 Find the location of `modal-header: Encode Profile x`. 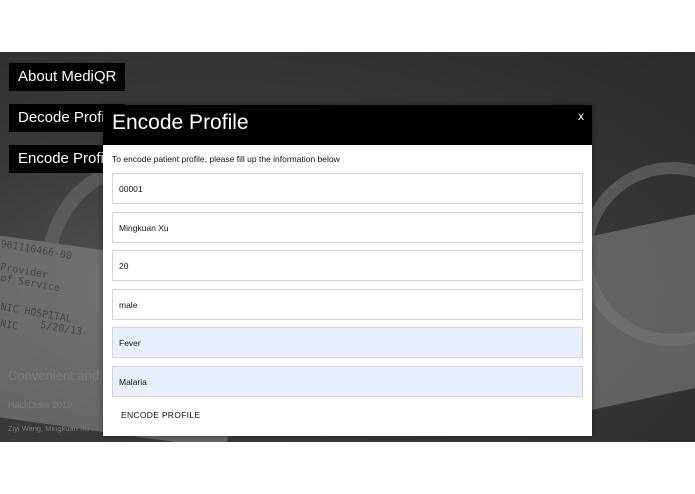

modal-header: Encode Profile x is located at coordinates (347, 125).